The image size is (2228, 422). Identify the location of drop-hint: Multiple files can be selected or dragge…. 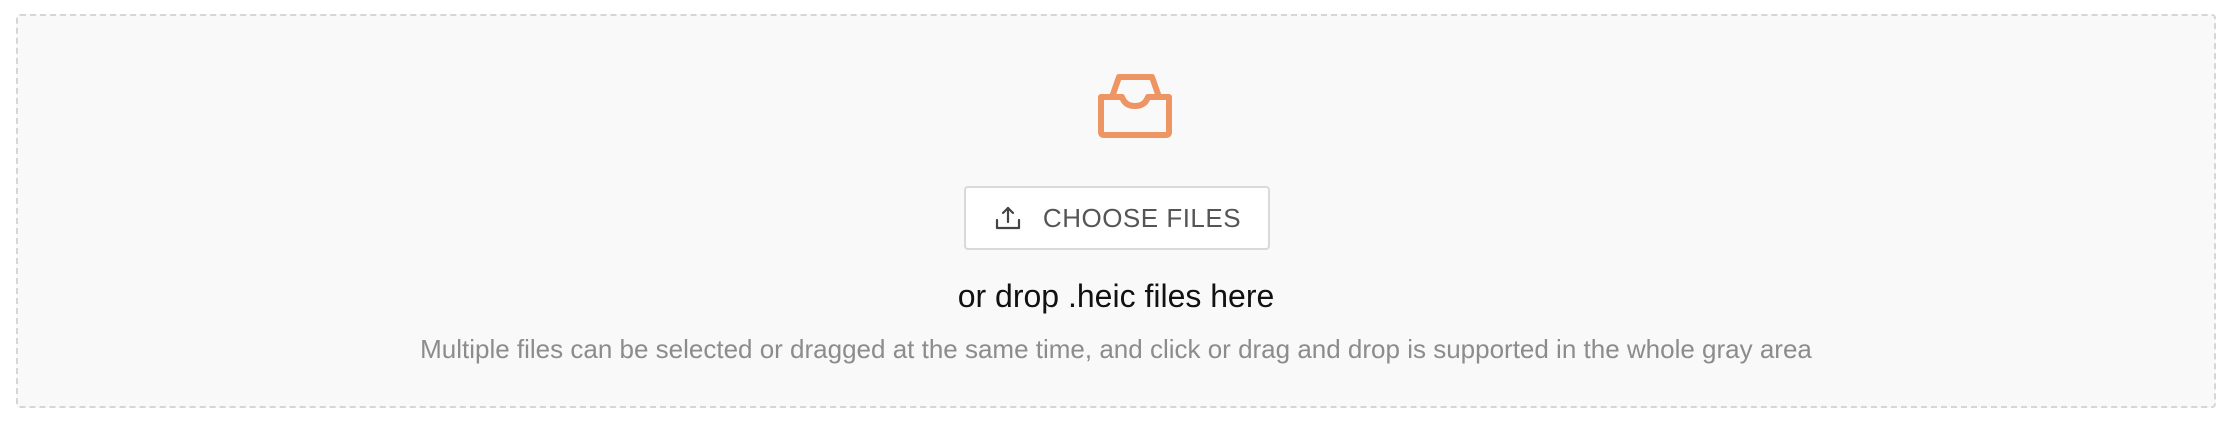
(1116, 349).